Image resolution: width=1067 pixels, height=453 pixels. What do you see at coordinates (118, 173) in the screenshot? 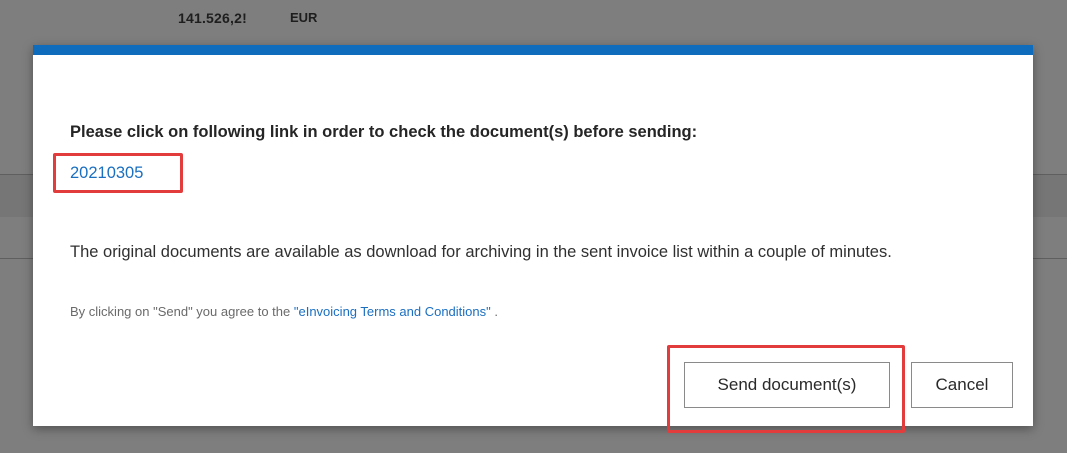
I see `document-link: 20210305` at bounding box center [118, 173].